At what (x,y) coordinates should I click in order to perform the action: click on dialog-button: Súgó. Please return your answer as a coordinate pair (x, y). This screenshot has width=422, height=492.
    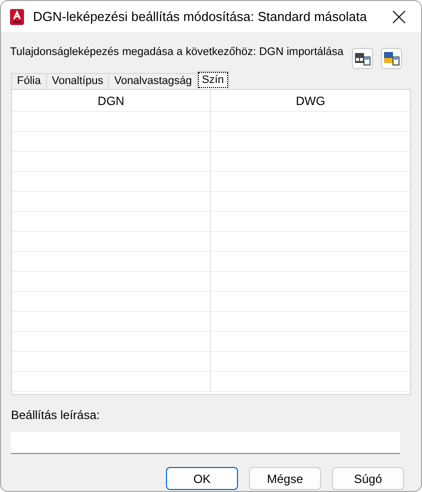
    Looking at the image, I should click on (368, 478).